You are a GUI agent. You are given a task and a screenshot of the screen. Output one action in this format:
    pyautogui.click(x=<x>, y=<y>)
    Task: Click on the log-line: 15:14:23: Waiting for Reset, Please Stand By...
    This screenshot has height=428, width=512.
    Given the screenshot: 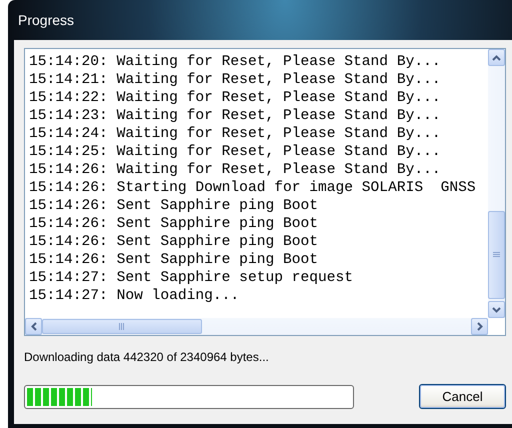 What is the action you would take?
    pyautogui.click(x=235, y=116)
    